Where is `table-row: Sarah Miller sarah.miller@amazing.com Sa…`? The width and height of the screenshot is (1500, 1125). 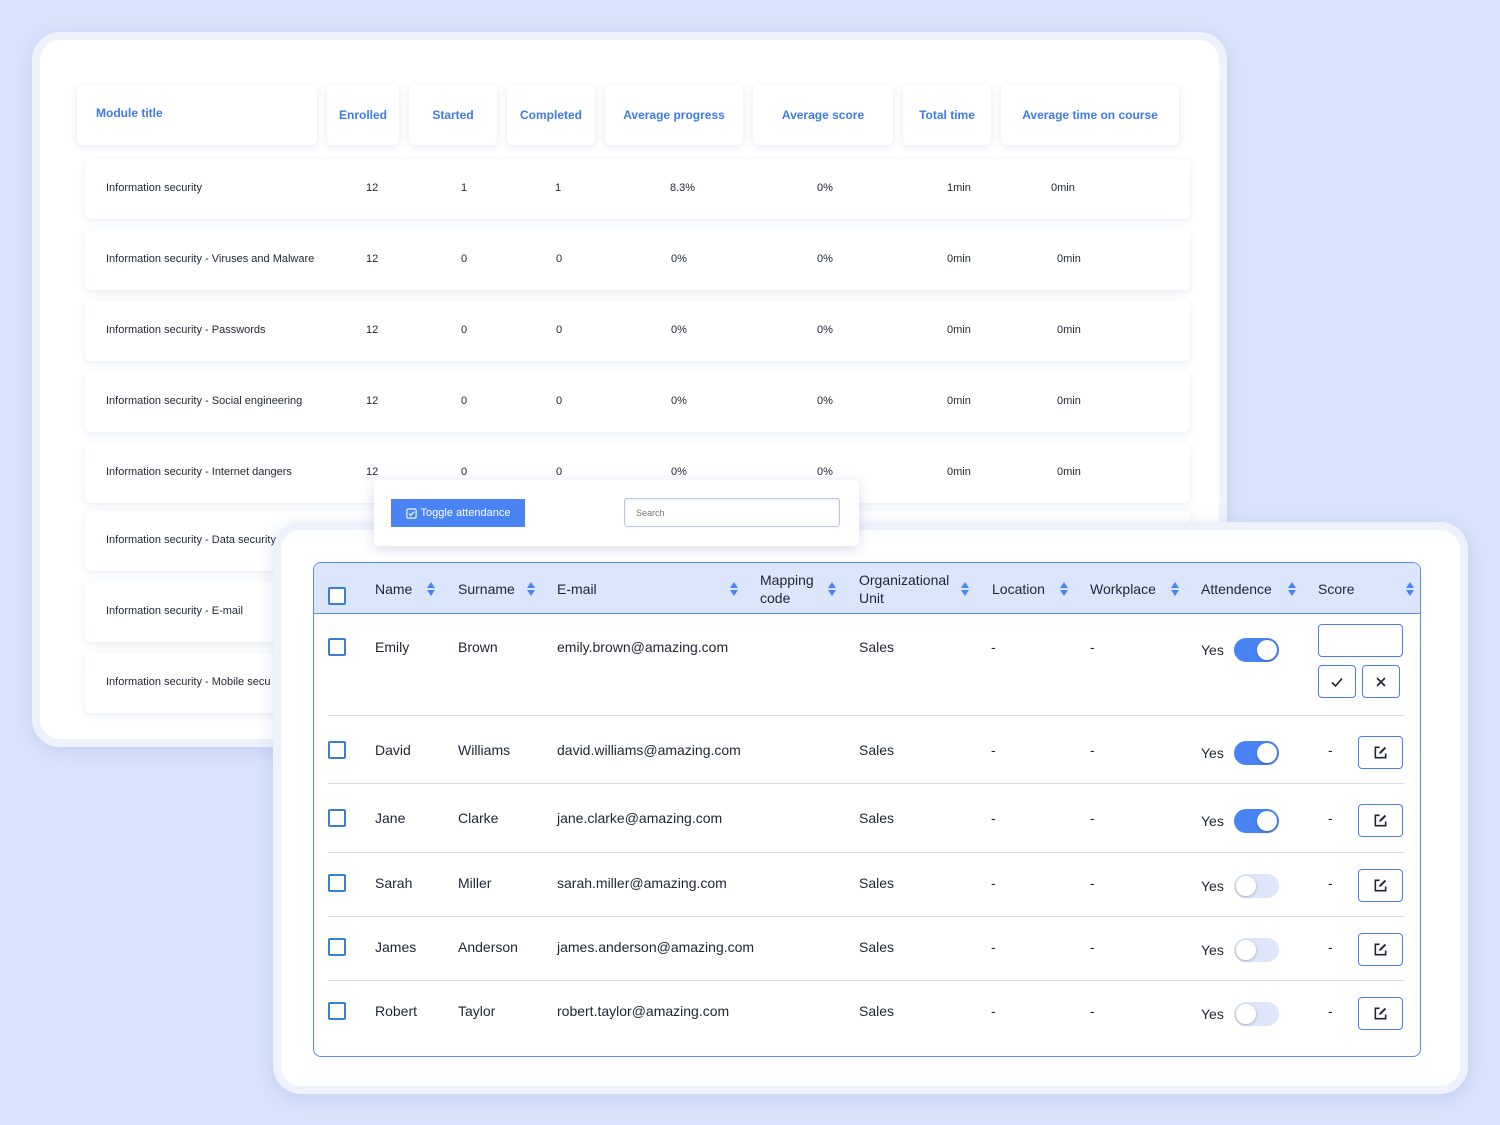 table-row: Sarah Miller sarah.miller@amazing.com Sa… is located at coordinates (866, 885).